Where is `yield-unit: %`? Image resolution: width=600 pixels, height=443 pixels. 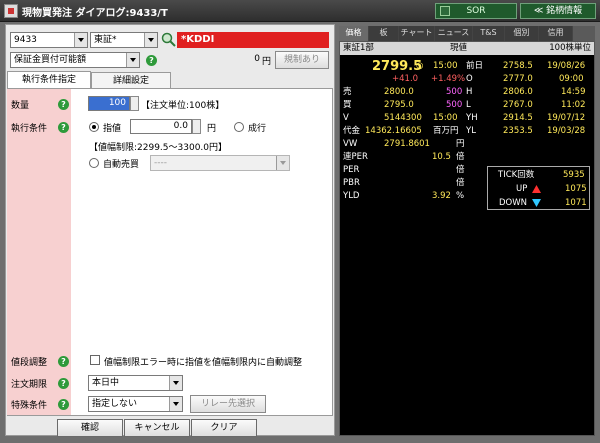 yield-unit: % is located at coordinates (460, 196).